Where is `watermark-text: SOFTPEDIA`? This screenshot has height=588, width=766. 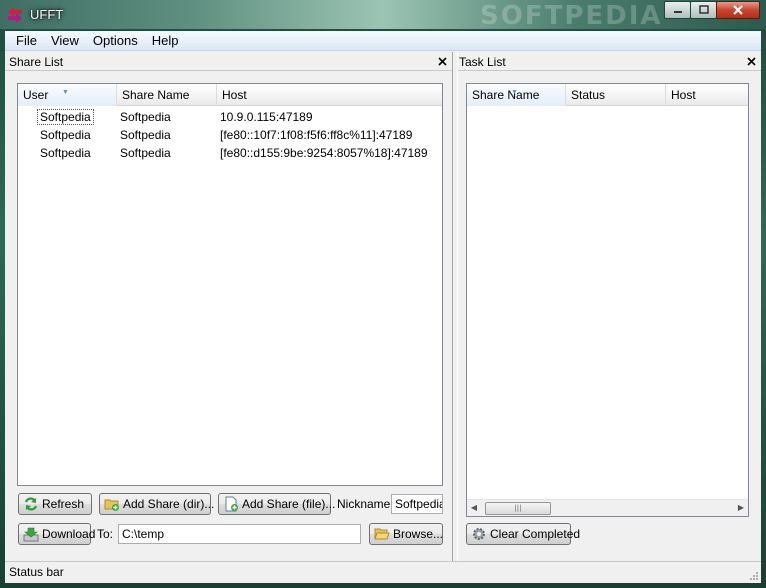 watermark-text: SOFTPEDIA is located at coordinates (571, 16).